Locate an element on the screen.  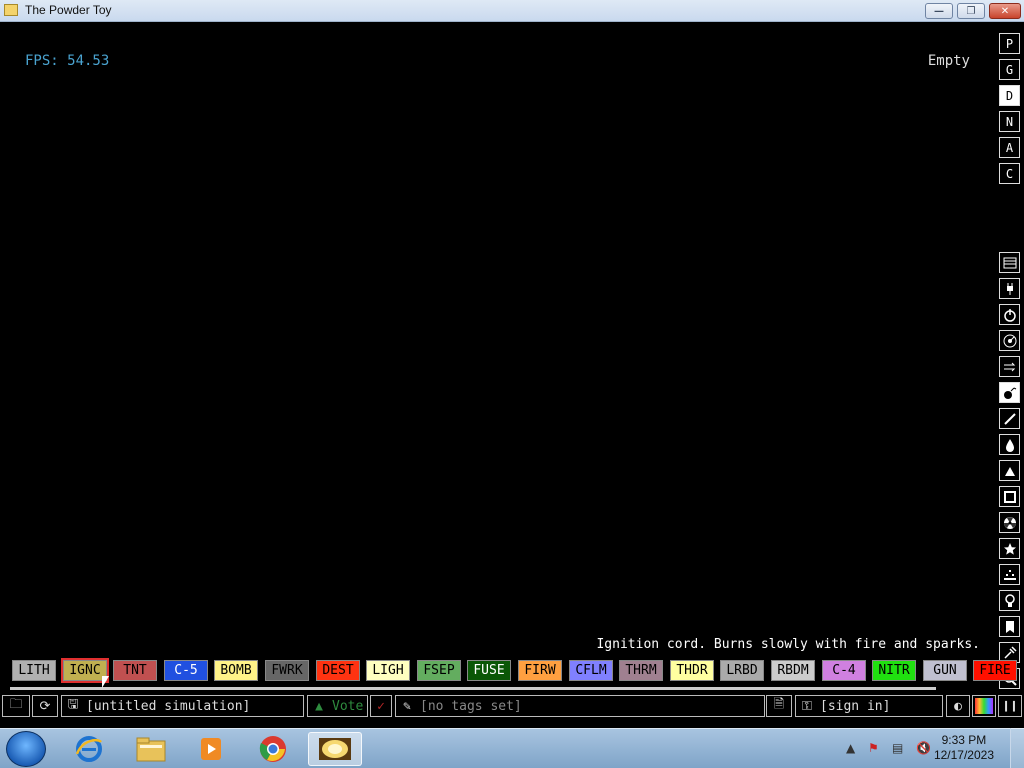
element-button-dest: DEST is located at coordinates (338, 670).